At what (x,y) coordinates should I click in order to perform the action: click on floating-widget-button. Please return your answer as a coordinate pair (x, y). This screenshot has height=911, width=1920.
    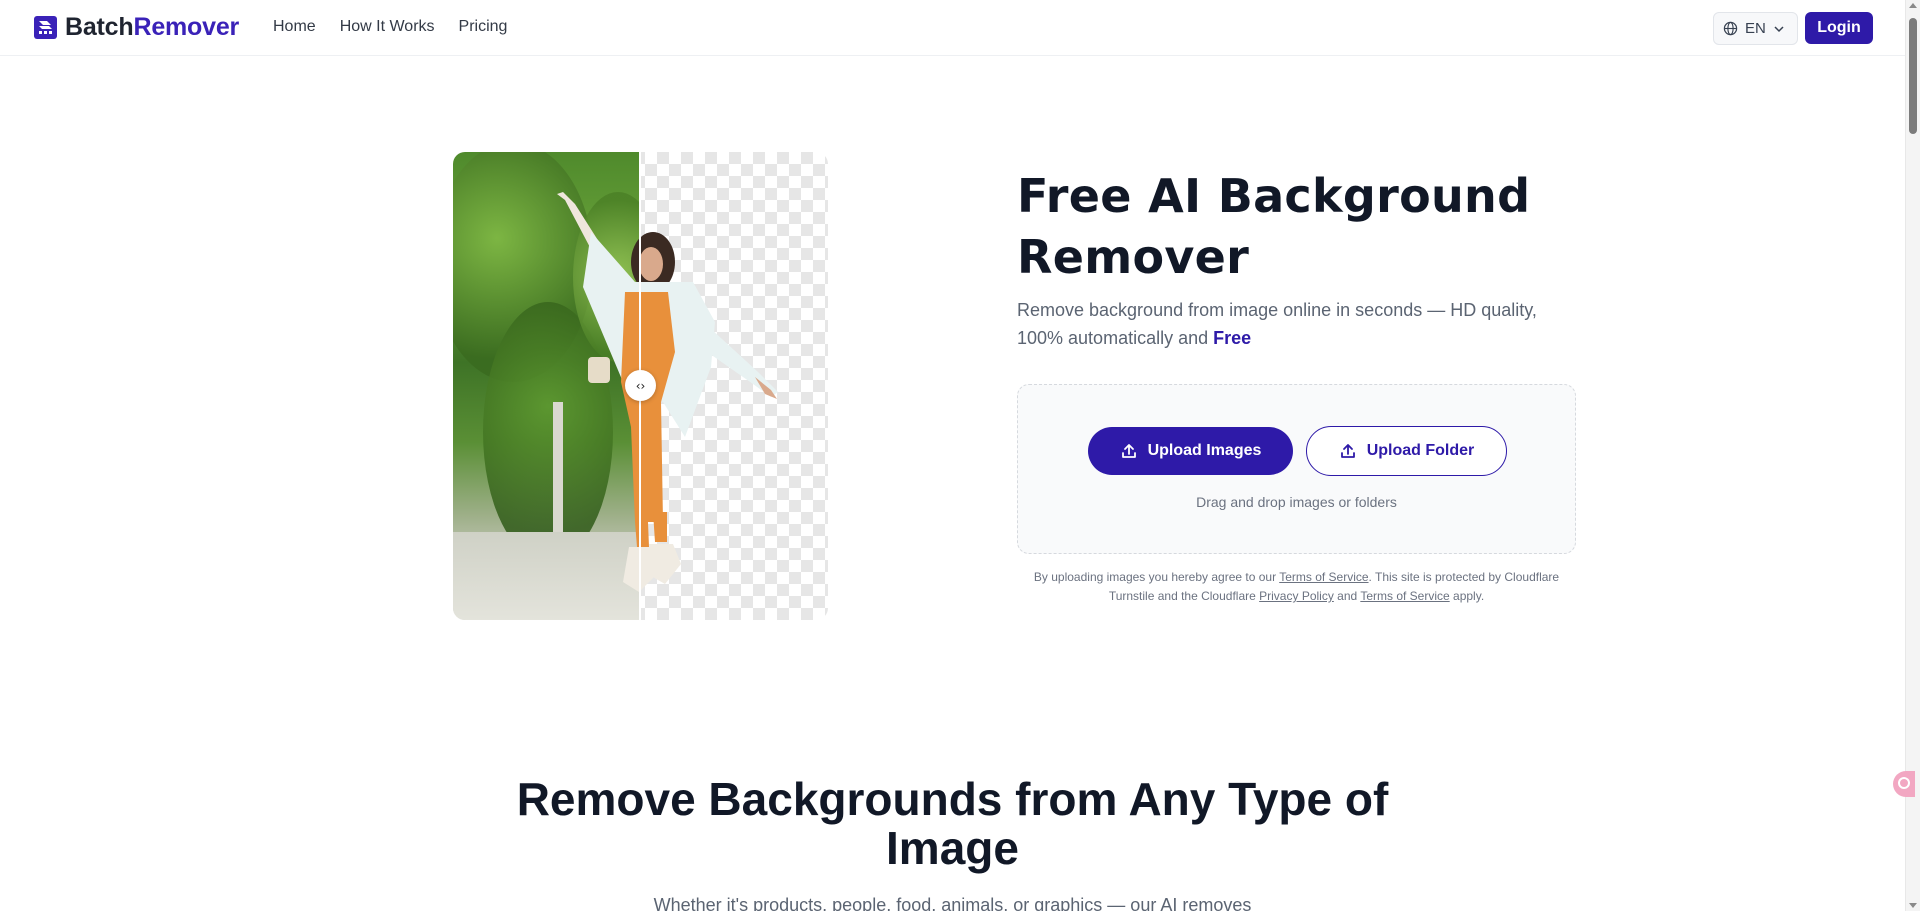
    Looking at the image, I should click on (1904, 784).